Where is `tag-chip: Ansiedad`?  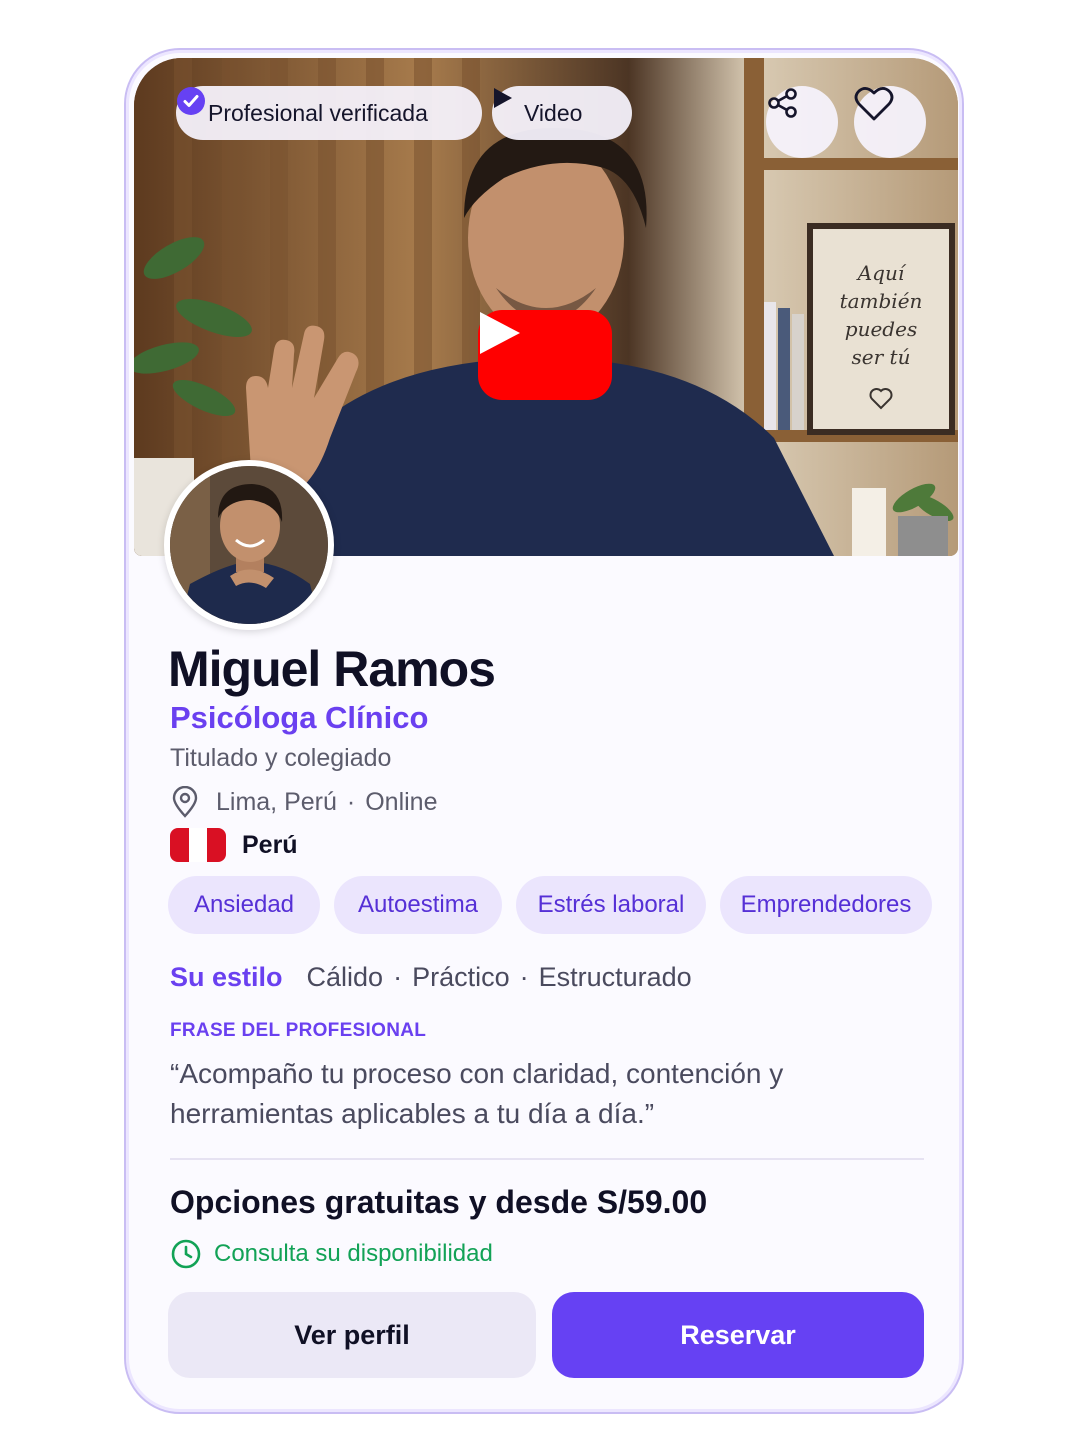
tag-chip: Ansiedad is located at coordinates (244, 905).